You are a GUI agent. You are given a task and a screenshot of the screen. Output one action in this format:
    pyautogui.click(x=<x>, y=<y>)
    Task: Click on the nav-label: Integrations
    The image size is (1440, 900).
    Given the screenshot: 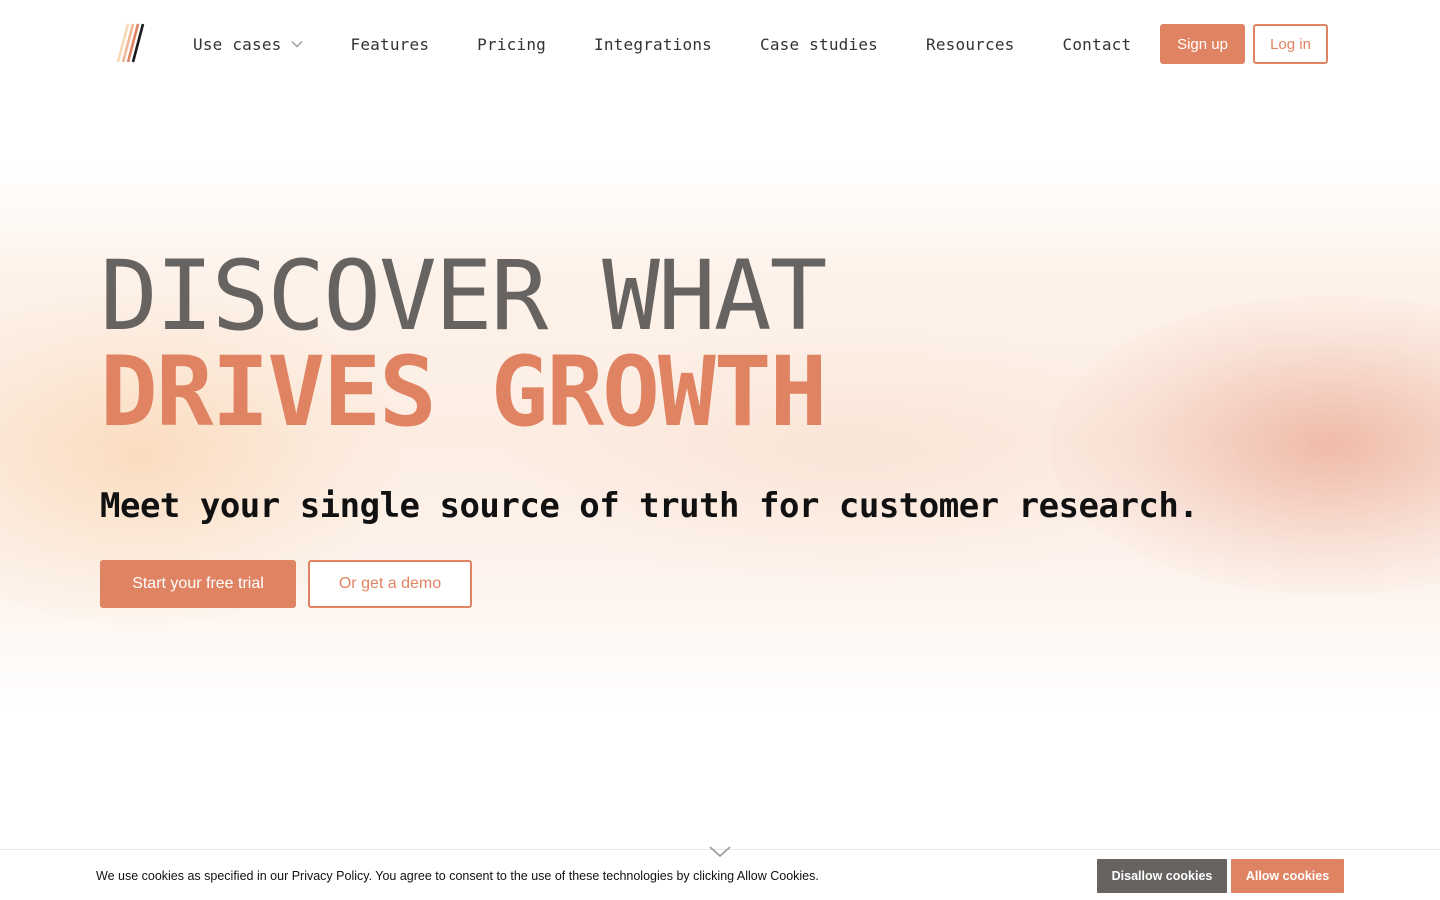 What is the action you would take?
    pyautogui.click(x=653, y=44)
    